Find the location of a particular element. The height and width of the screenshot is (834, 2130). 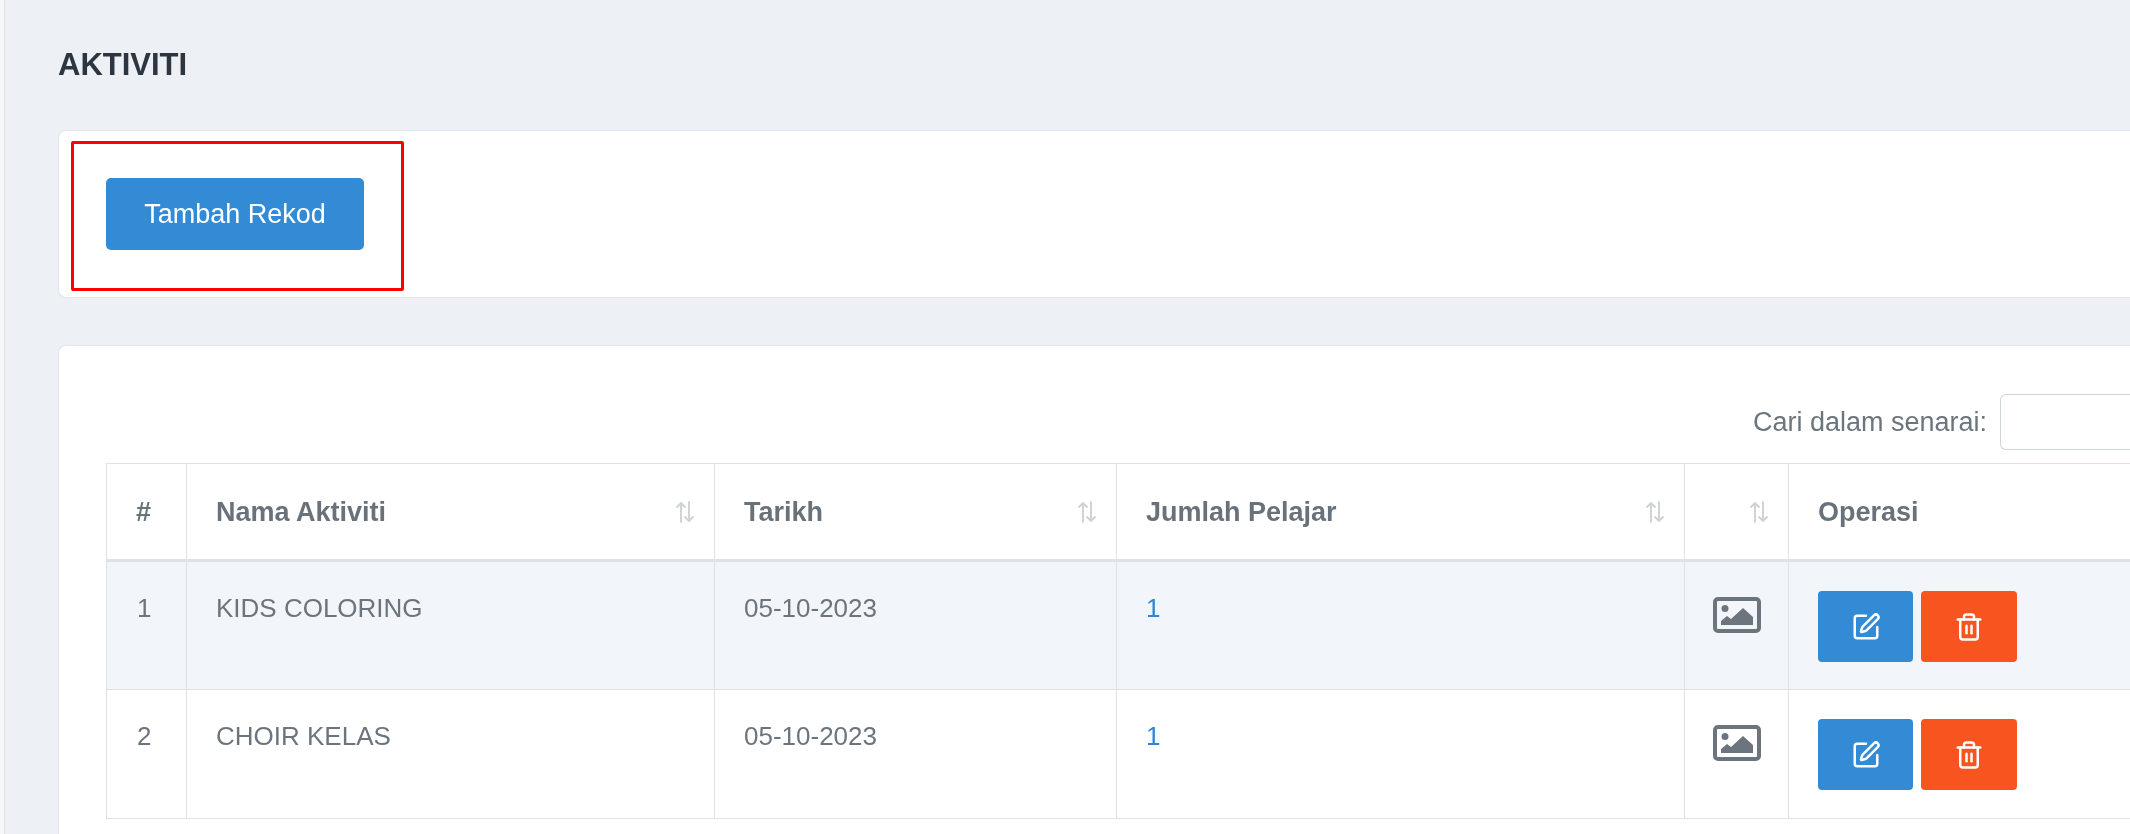

search-label: Cari dalam senarai: is located at coordinates (1869, 422).